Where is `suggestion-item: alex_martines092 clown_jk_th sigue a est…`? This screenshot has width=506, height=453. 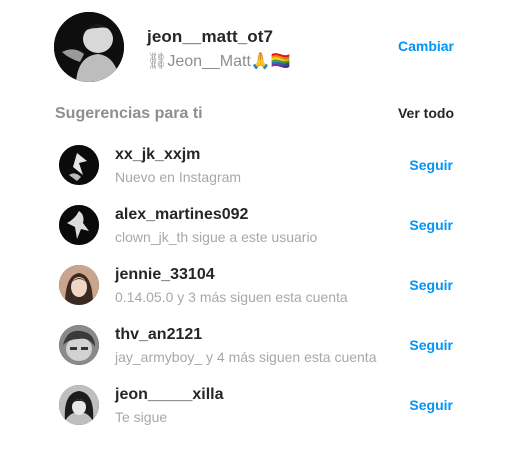 suggestion-item: alex_martines092 clown_jk_th sigue a est… is located at coordinates (256, 234).